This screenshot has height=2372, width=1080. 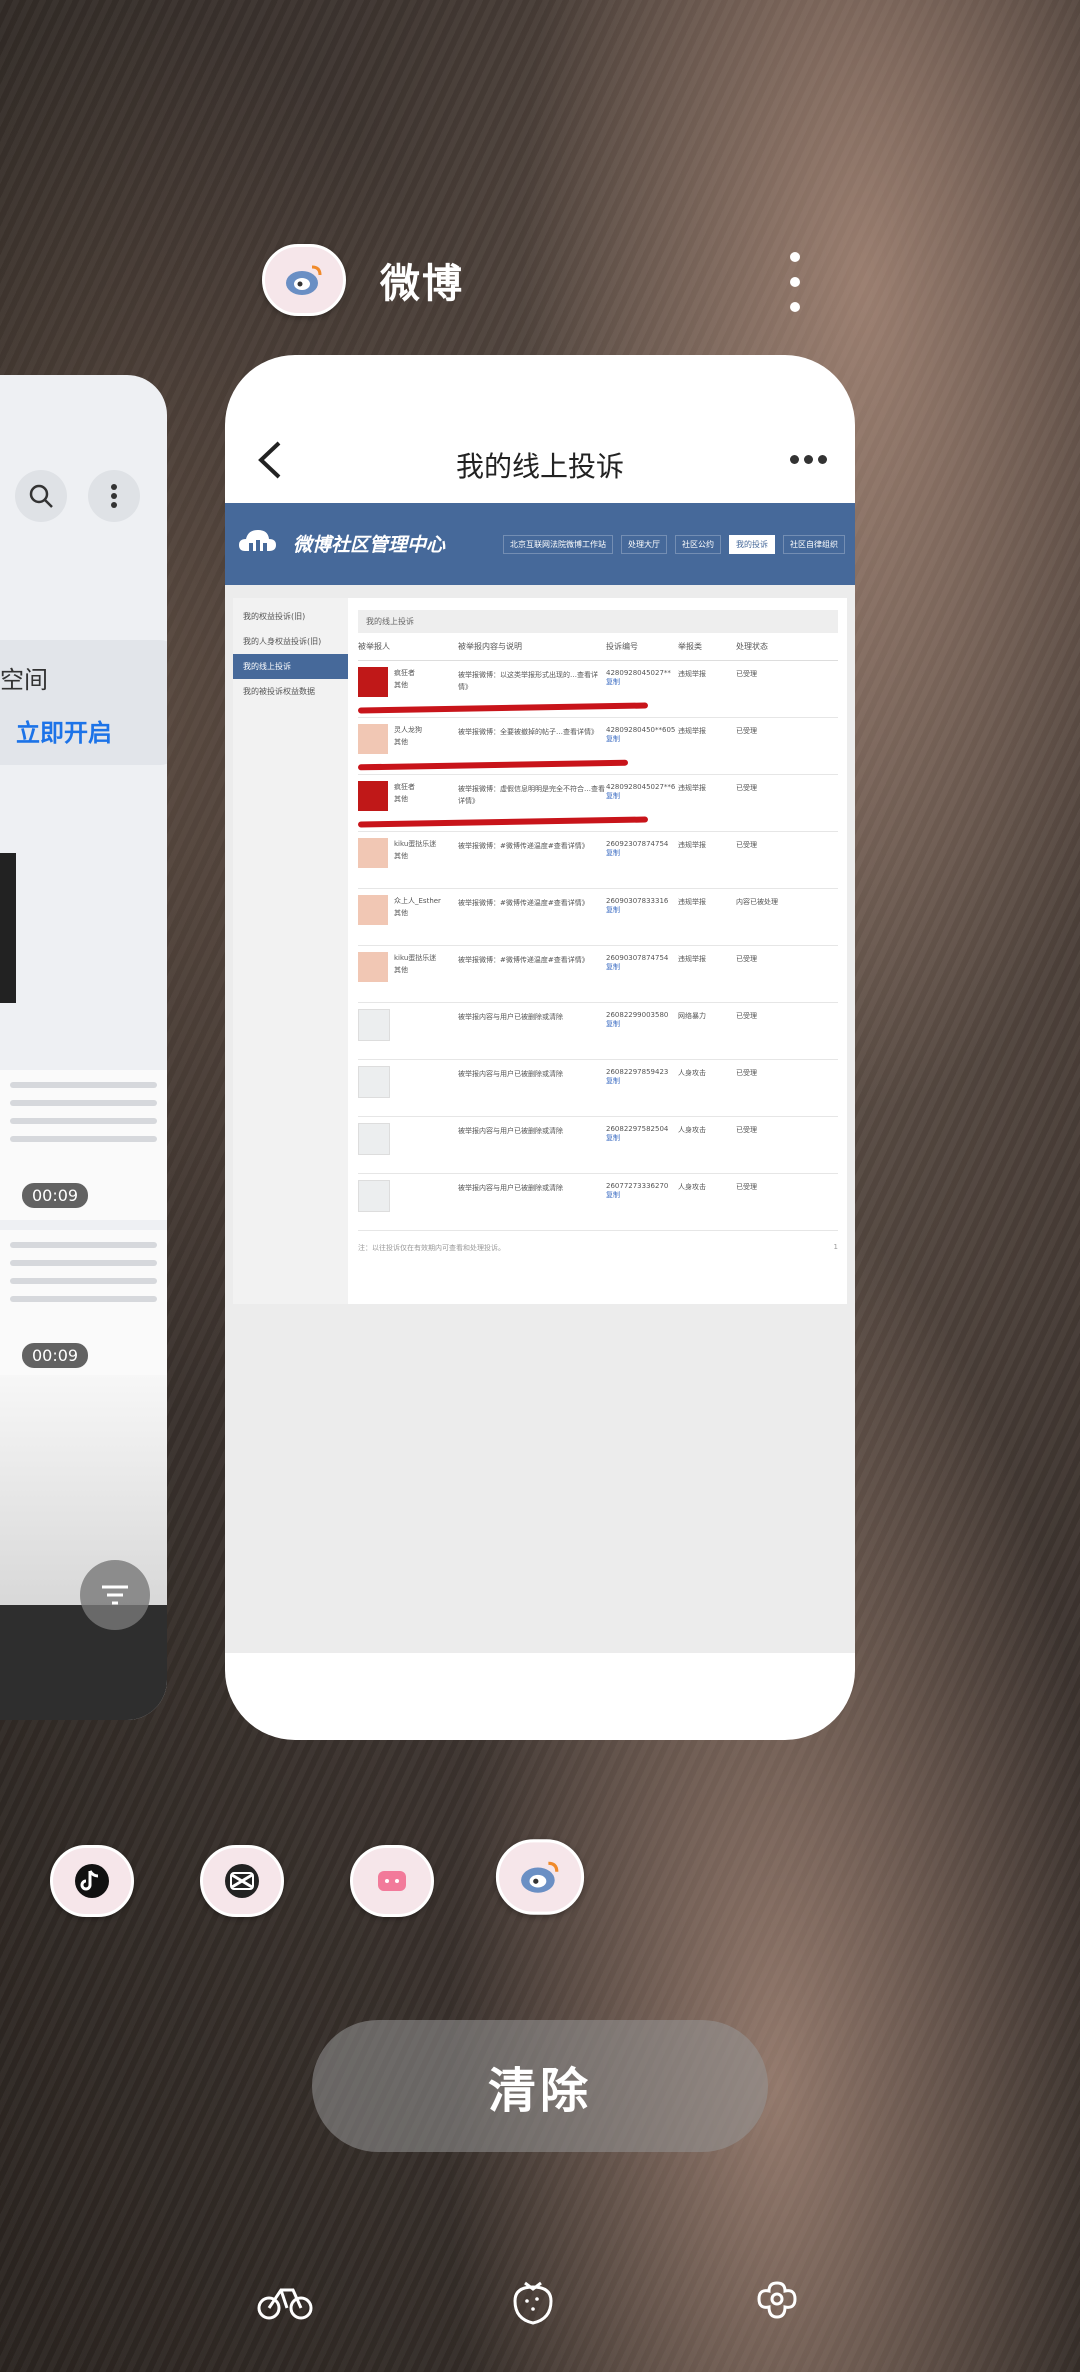 I want to click on complaint-id-cell: 26092307874754 复制, so click(x=642, y=860).